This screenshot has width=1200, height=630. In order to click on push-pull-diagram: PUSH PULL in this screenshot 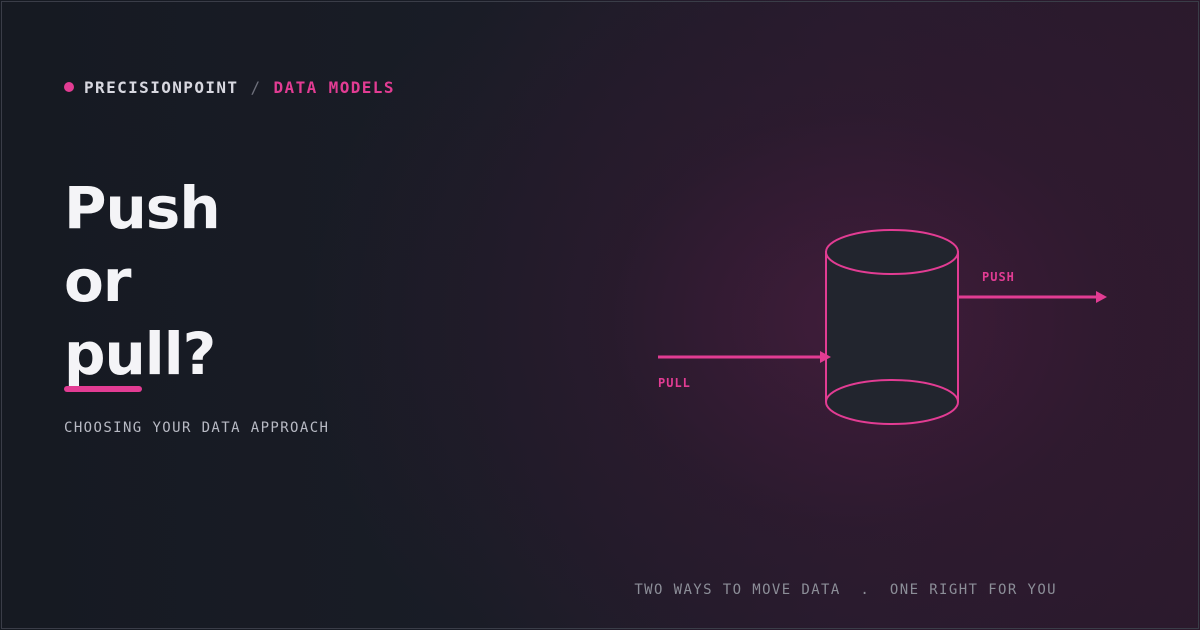, I will do `click(882, 327)`.